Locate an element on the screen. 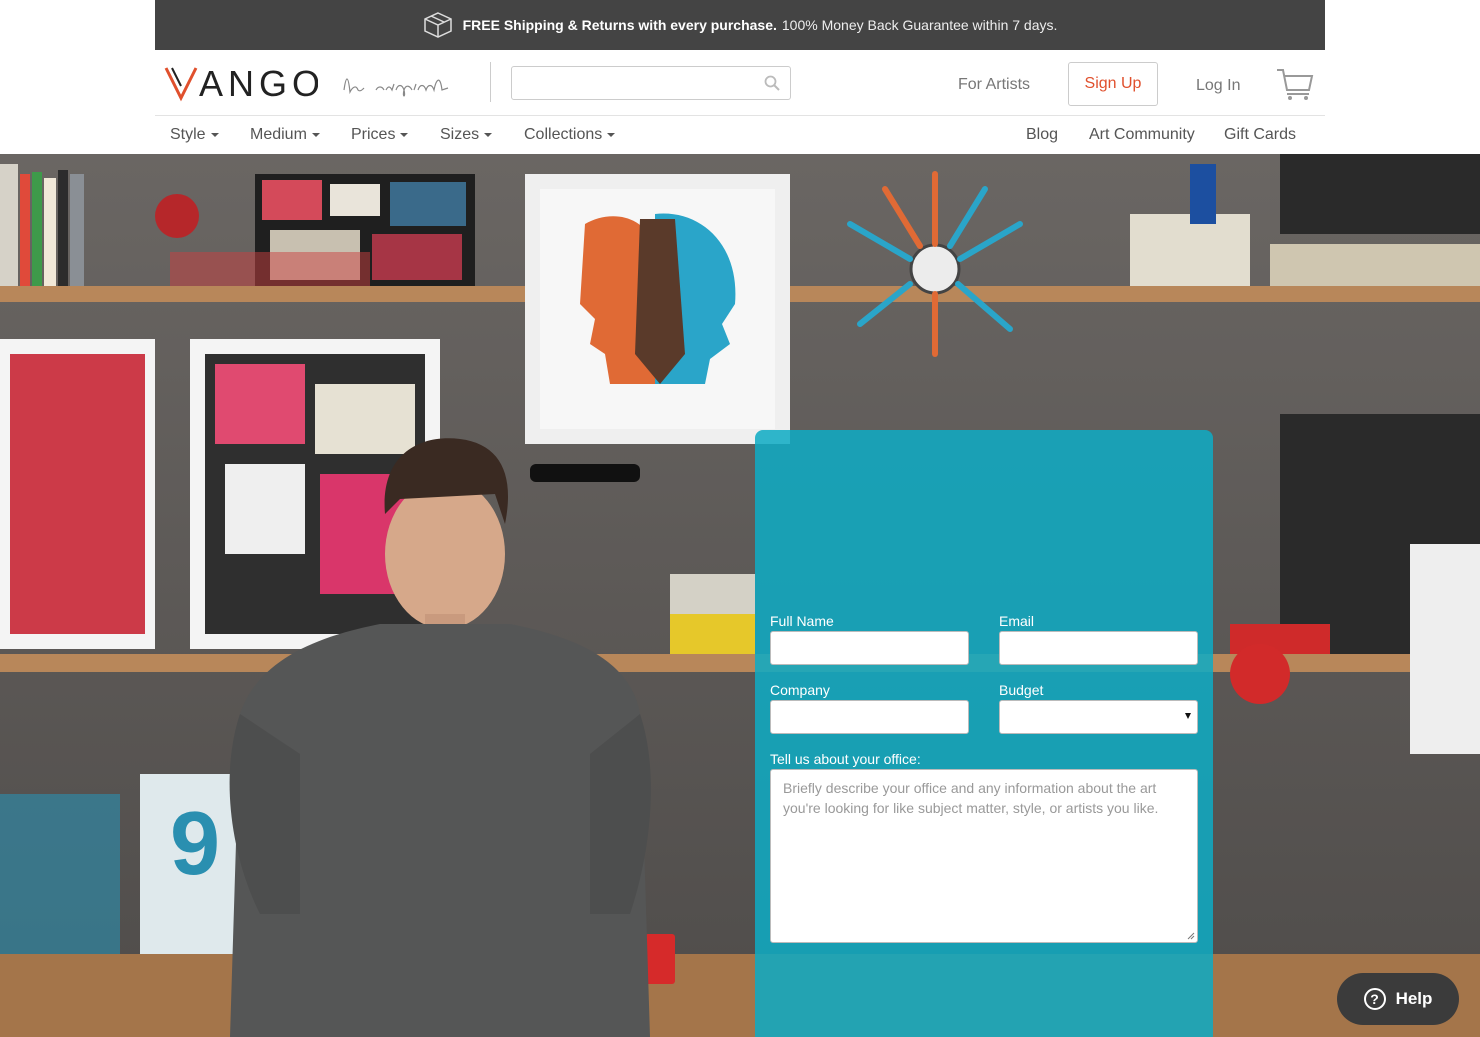 The height and width of the screenshot is (1037, 1480). svg-text: ANGO is located at coordinates (258, 83).